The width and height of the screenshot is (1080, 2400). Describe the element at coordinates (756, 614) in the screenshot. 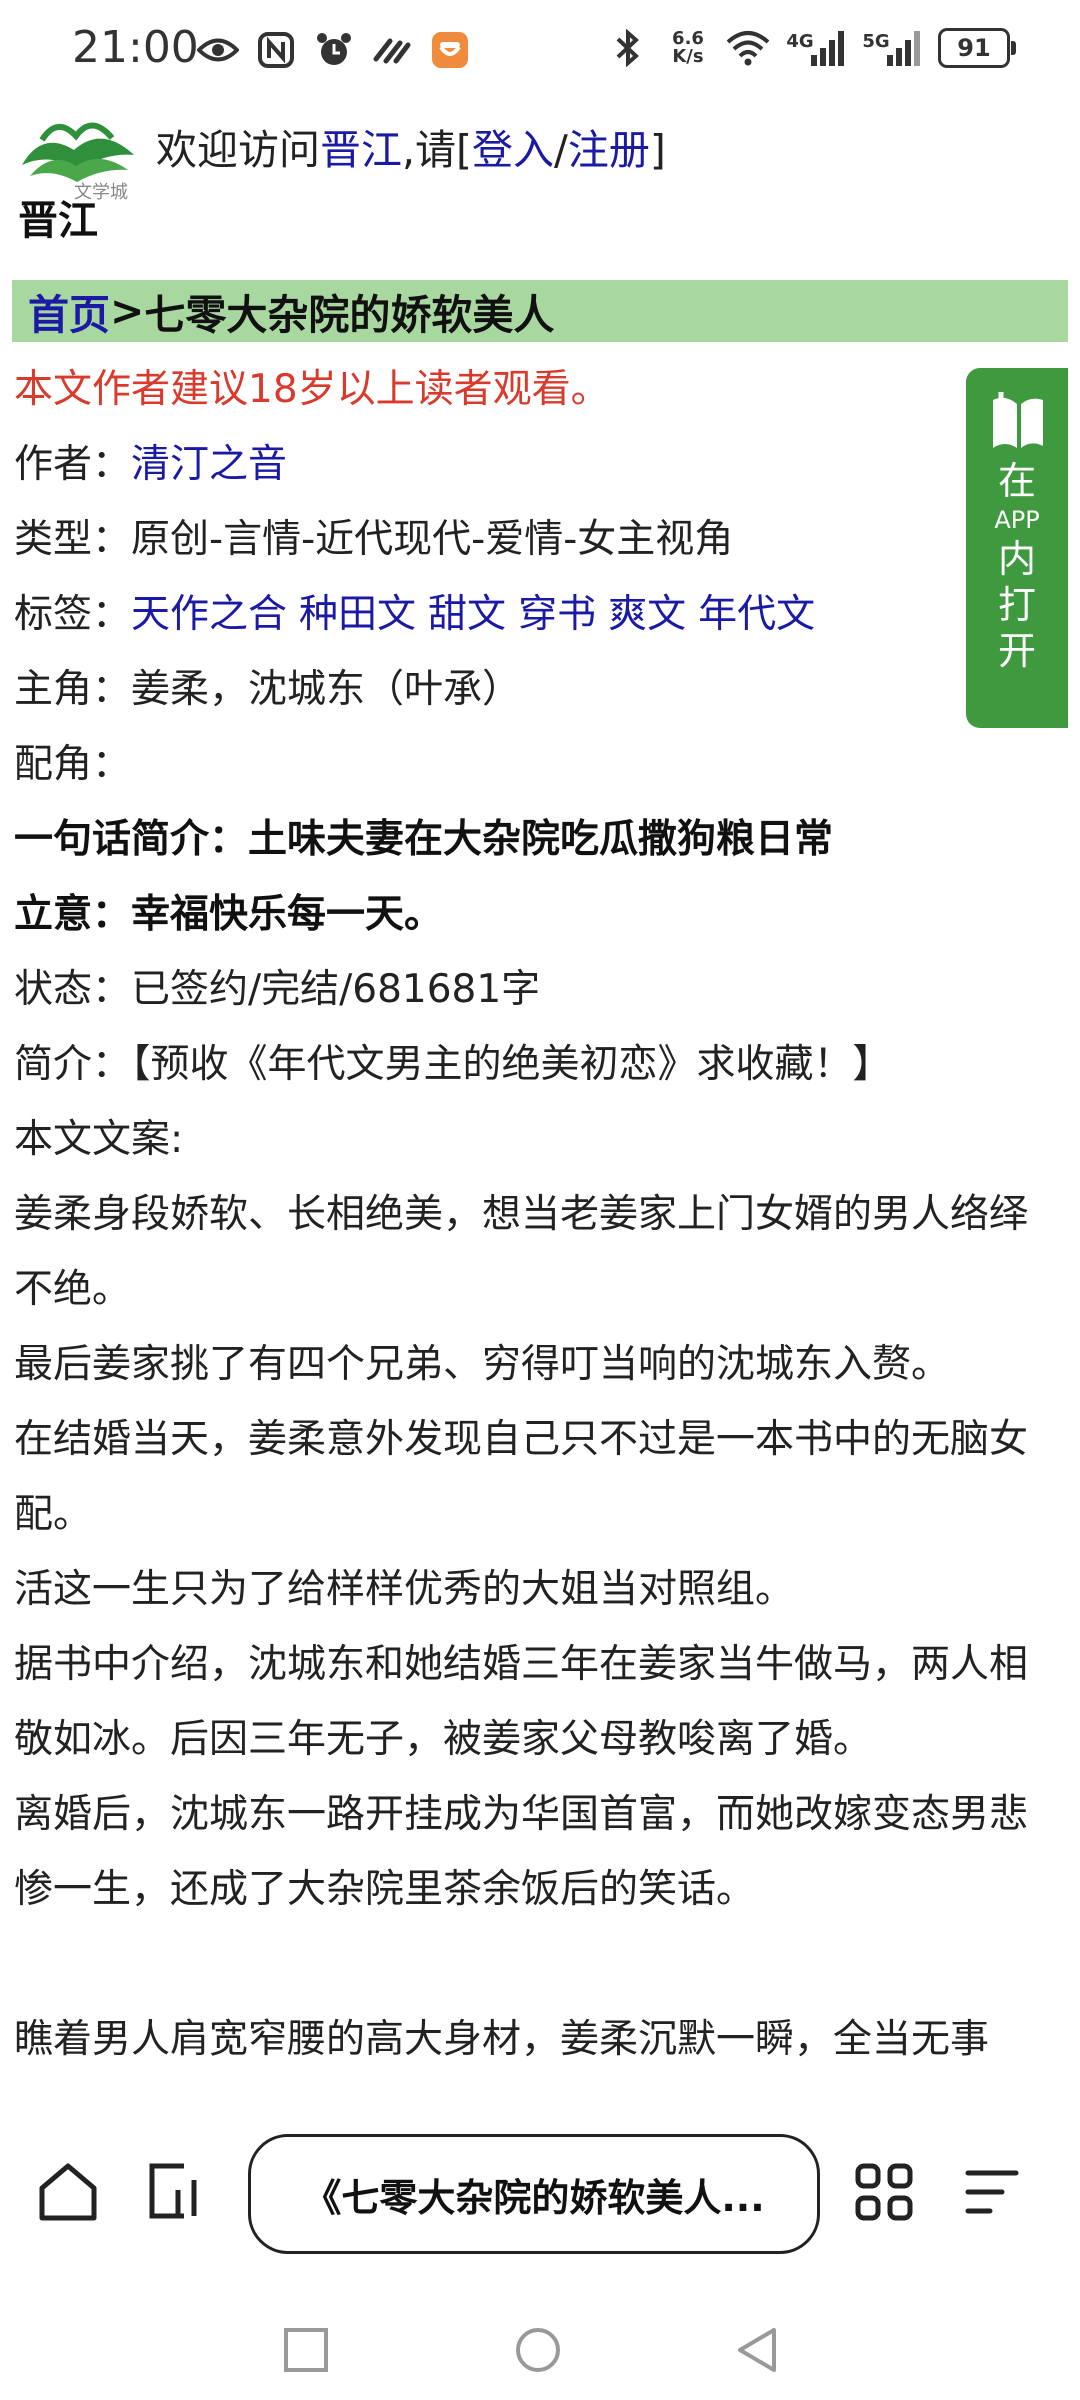

I see `tag-link: 年代文` at that location.